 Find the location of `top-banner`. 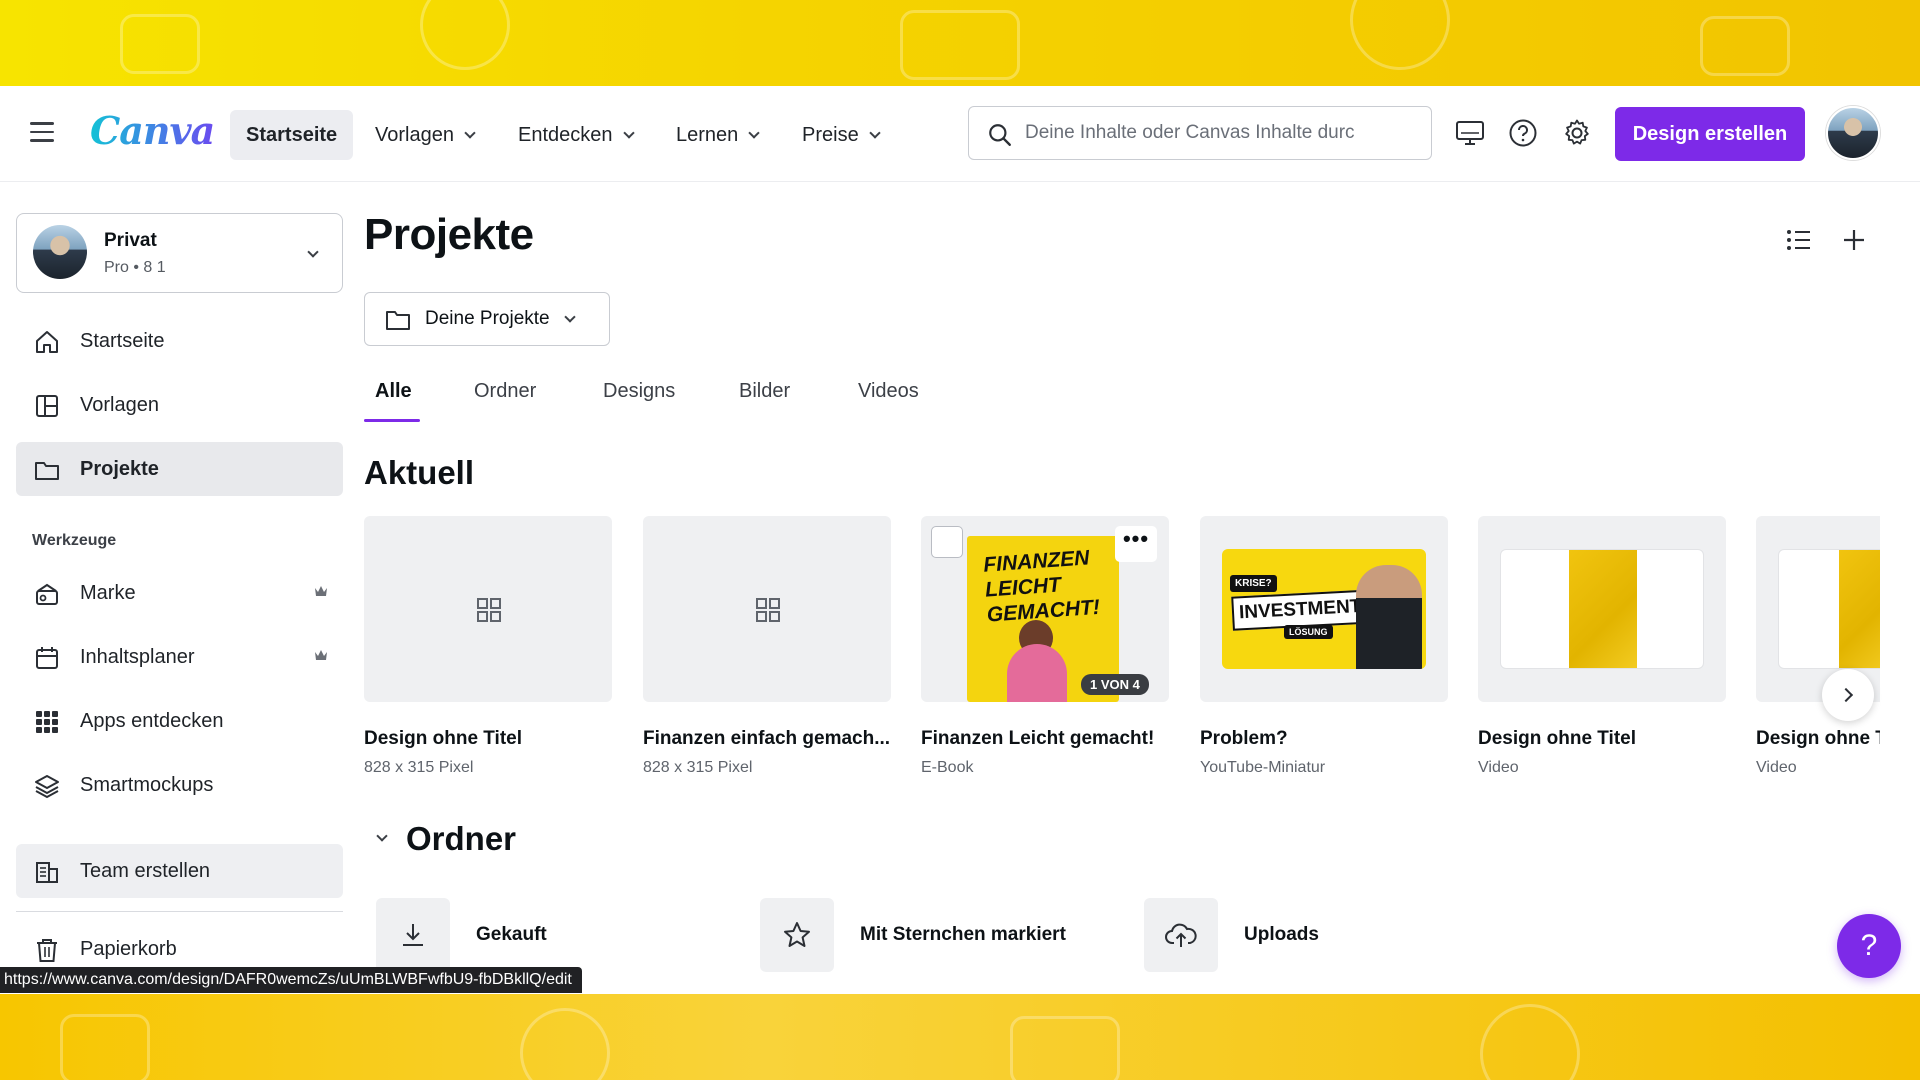

top-banner is located at coordinates (960, 43).